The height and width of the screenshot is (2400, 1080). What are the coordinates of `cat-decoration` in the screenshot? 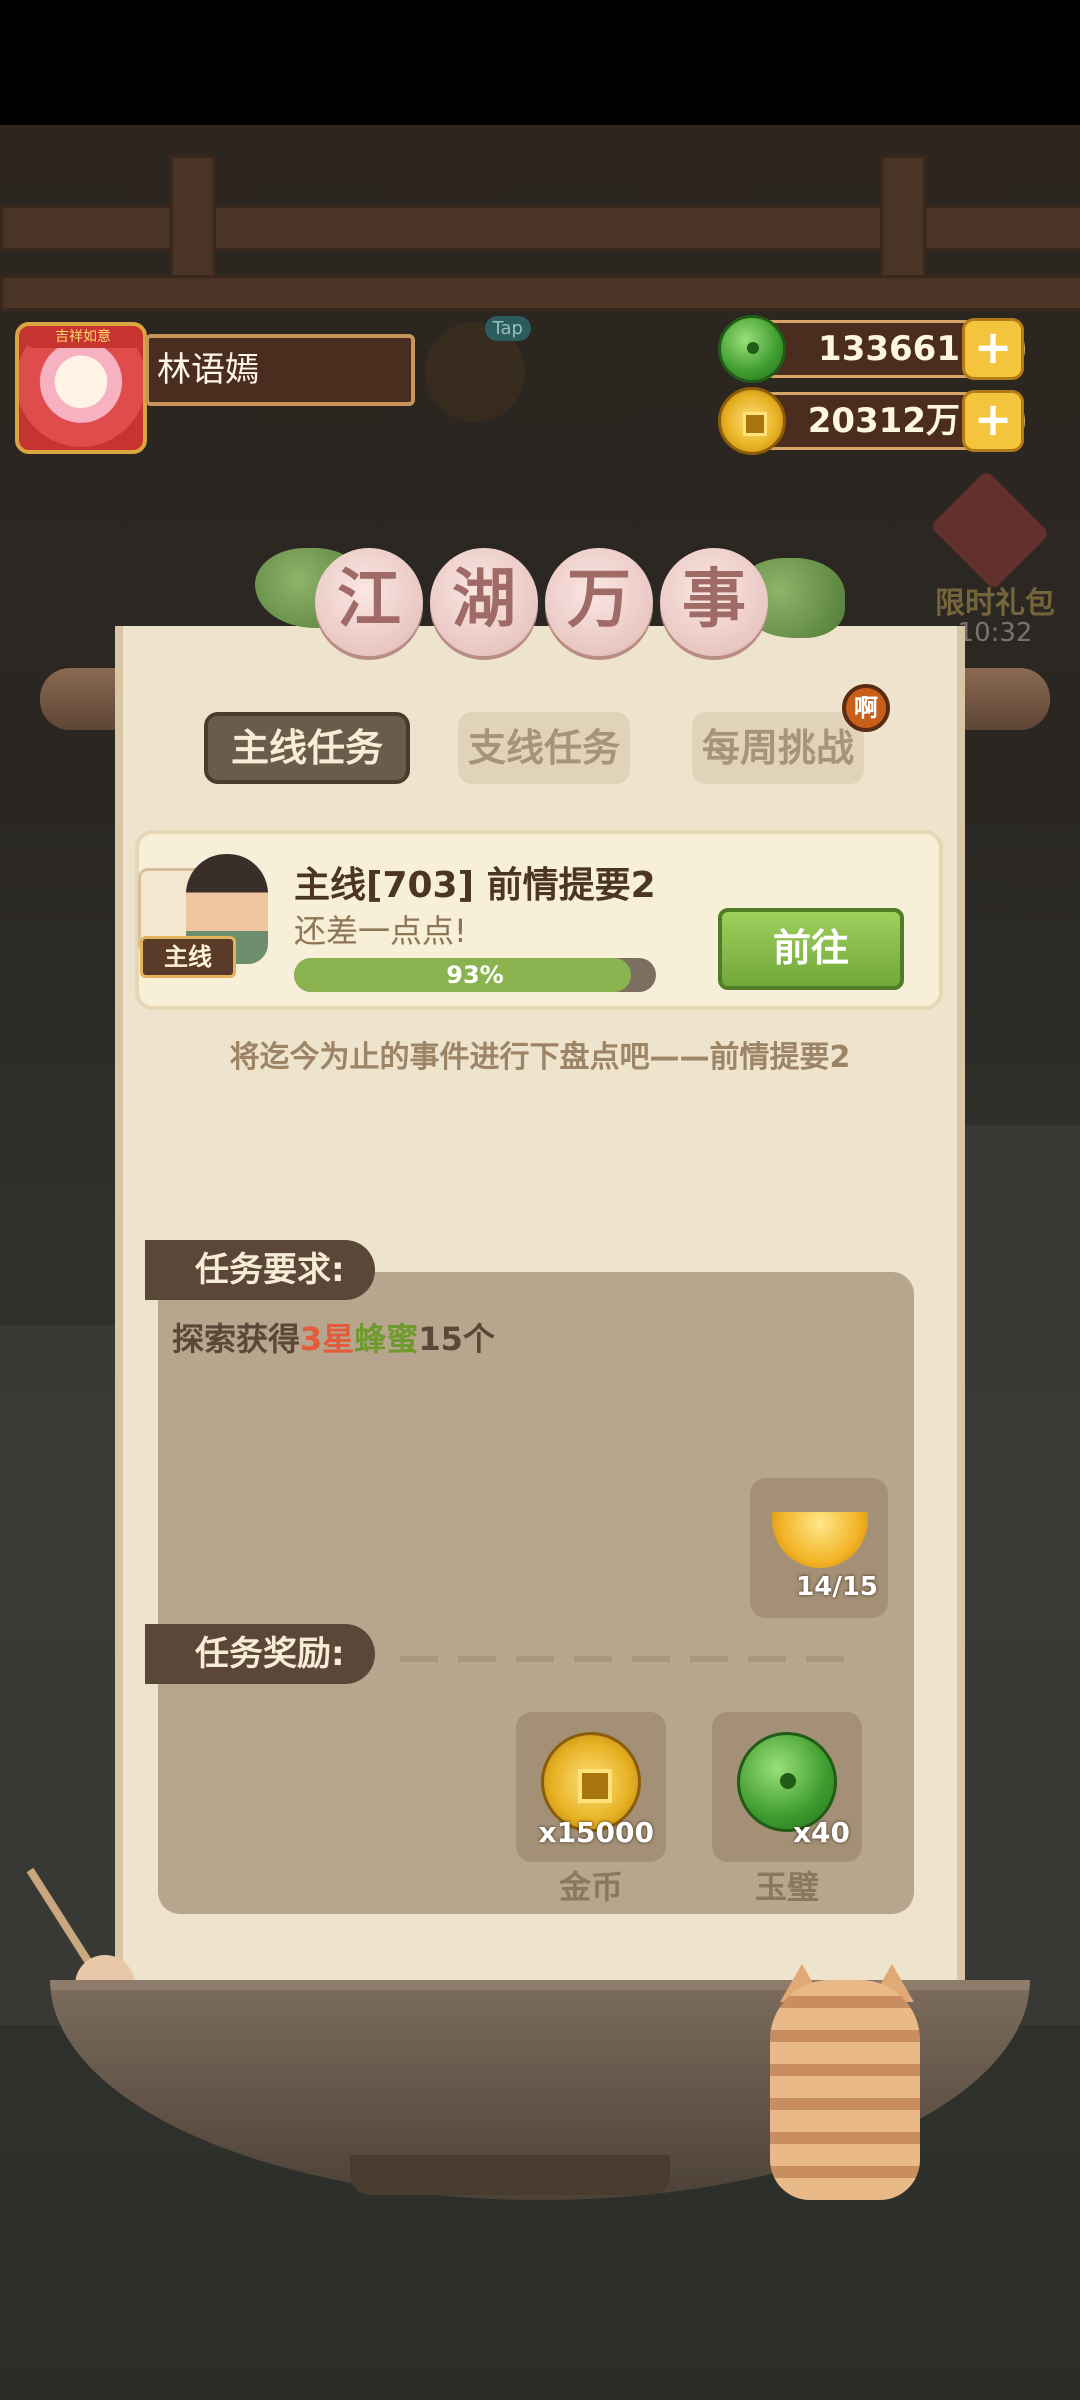 It's located at (850, 2085).